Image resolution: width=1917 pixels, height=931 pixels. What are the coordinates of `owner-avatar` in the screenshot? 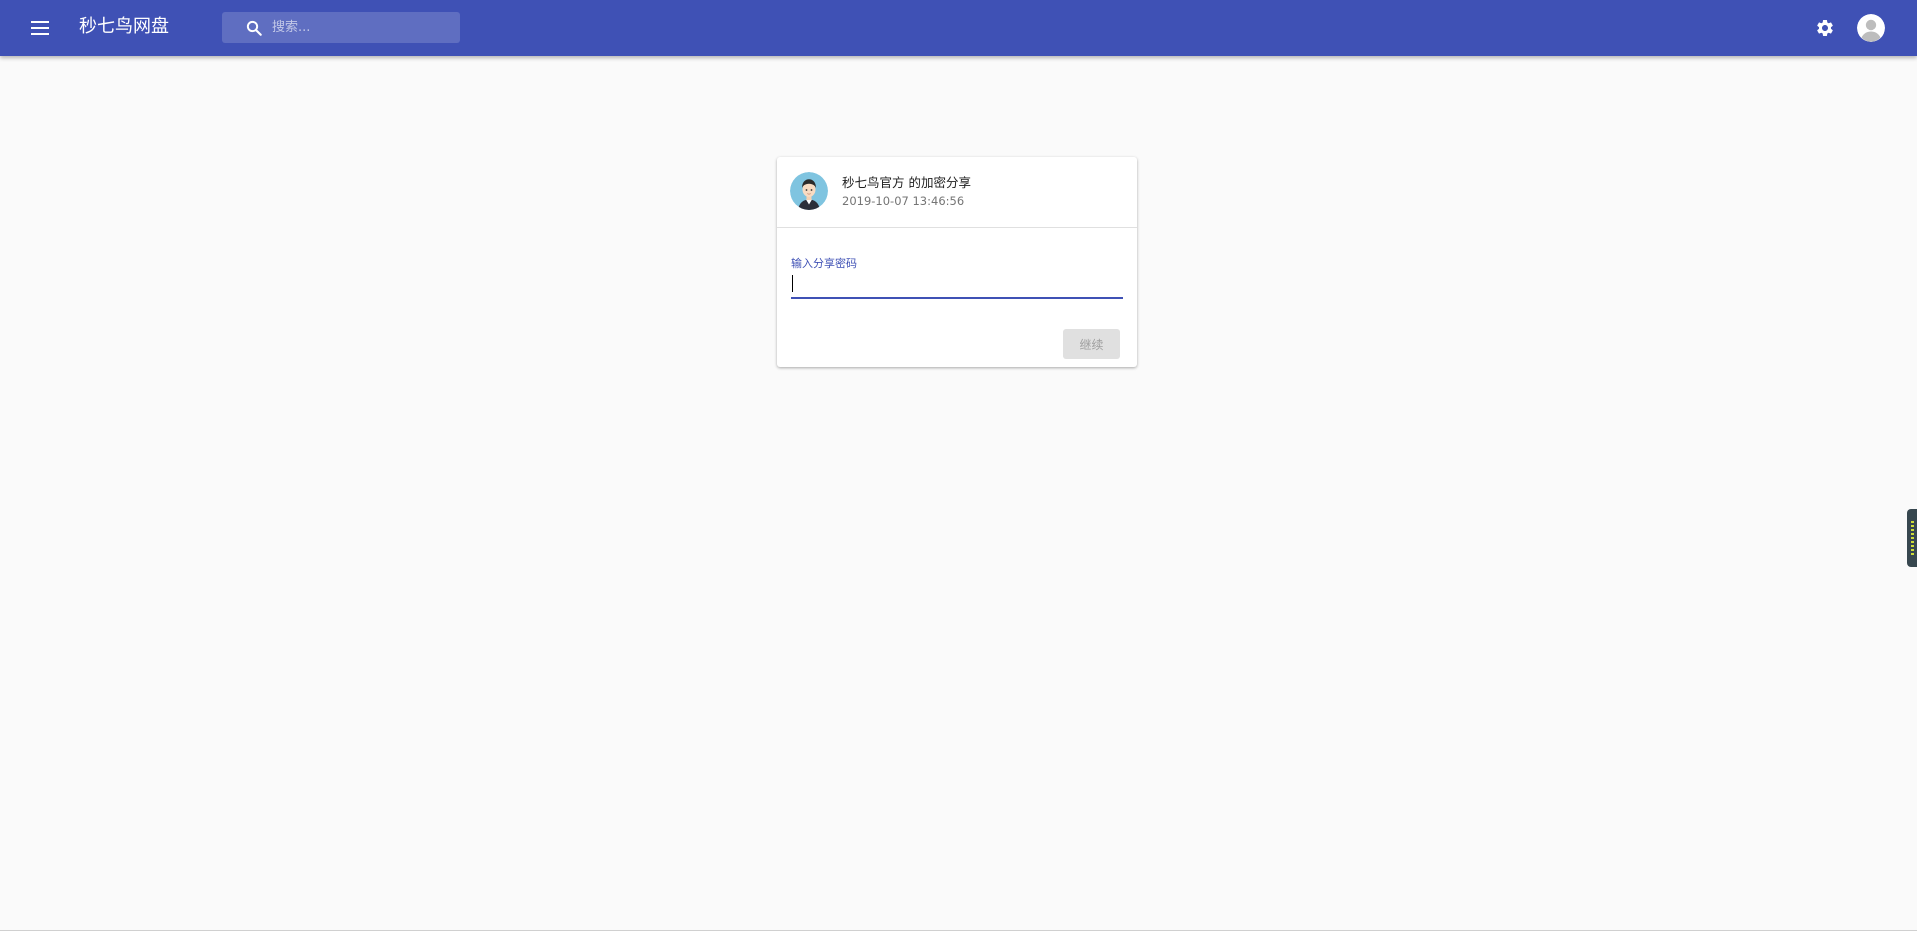 It's located at (809, 191).